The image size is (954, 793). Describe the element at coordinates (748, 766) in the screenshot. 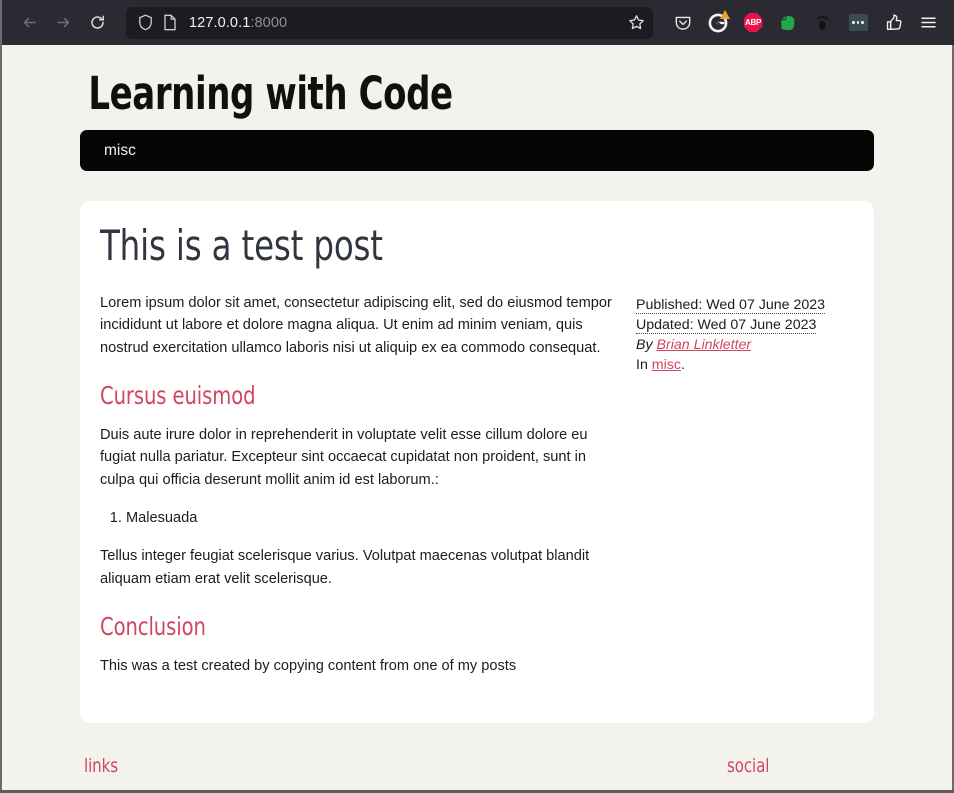

I see `footer-social-heading: social` at that location.